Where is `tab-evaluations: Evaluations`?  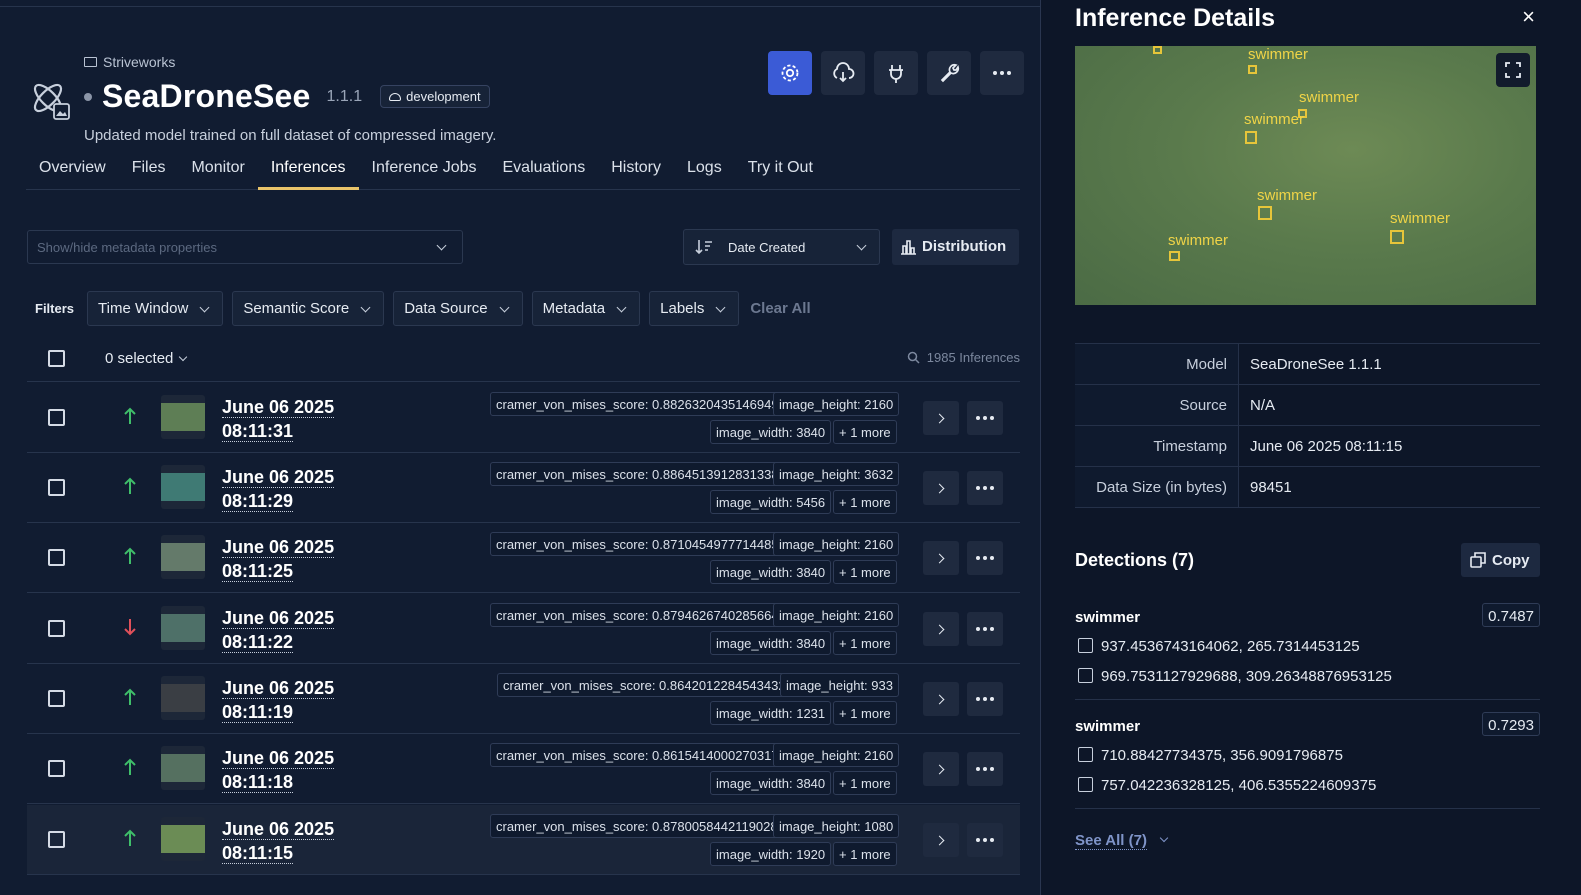
tab-evaluations: Evaluations is located at coordinates (544, 170).